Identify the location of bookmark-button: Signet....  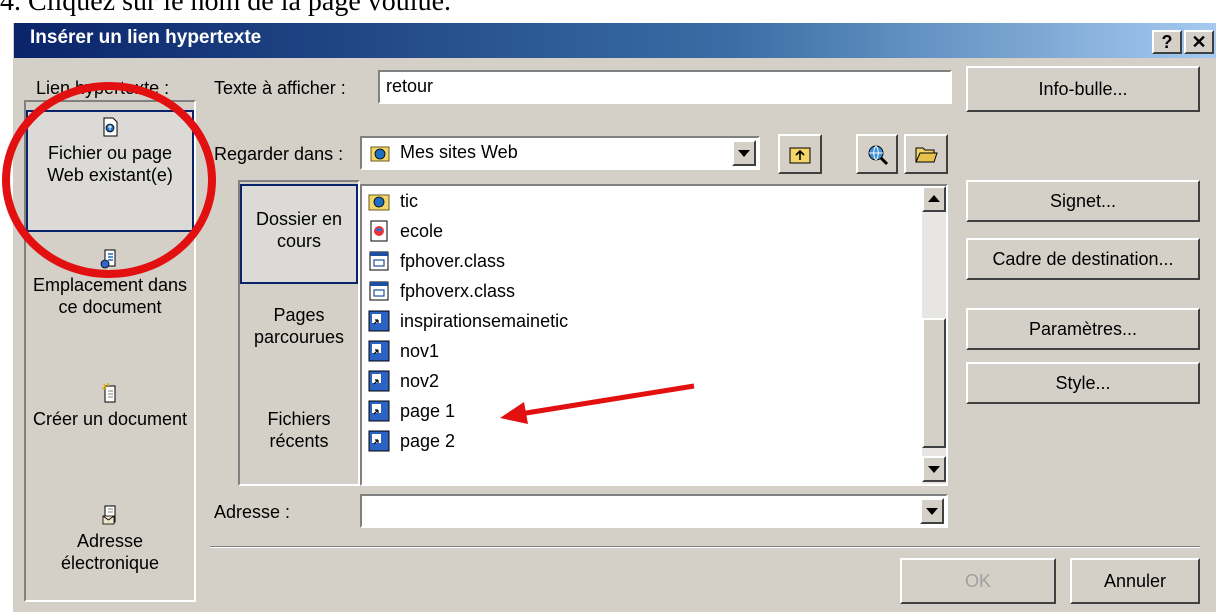
(1083, 201).